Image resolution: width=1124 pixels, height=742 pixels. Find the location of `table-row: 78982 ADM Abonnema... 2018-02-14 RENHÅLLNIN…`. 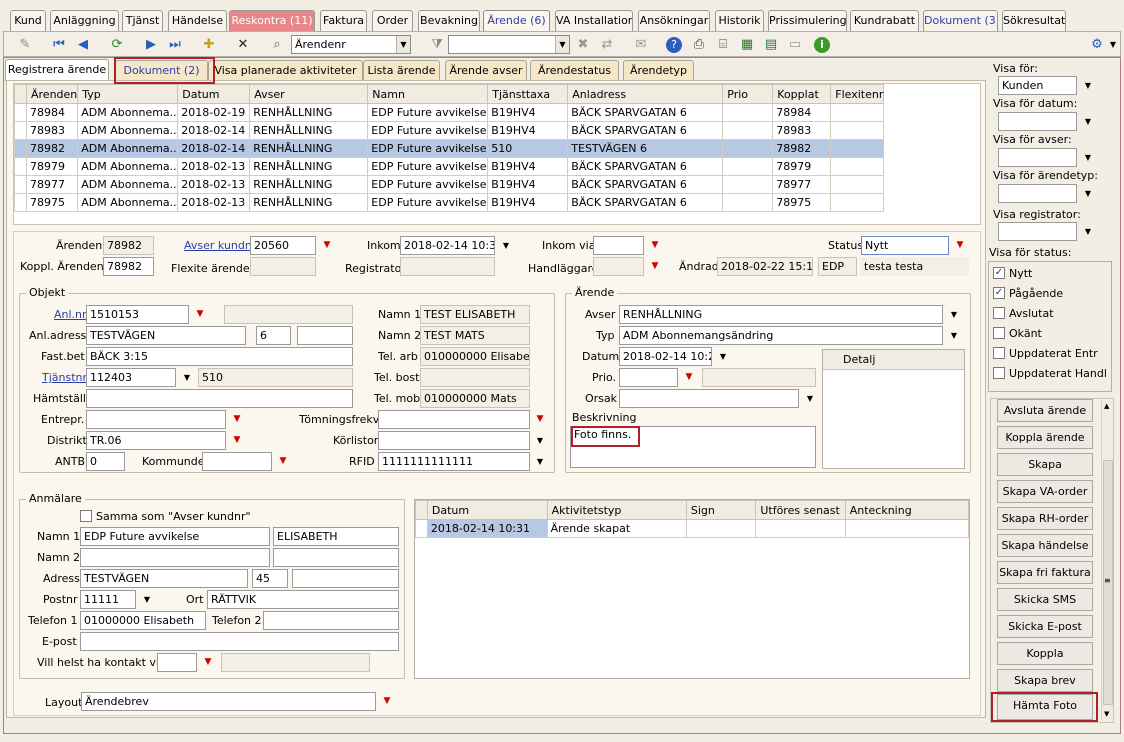

table-row: 78982 ADM Abonnema... 2018-02-14 RENHÅLLNIN… is located at coordinates (449, 148).